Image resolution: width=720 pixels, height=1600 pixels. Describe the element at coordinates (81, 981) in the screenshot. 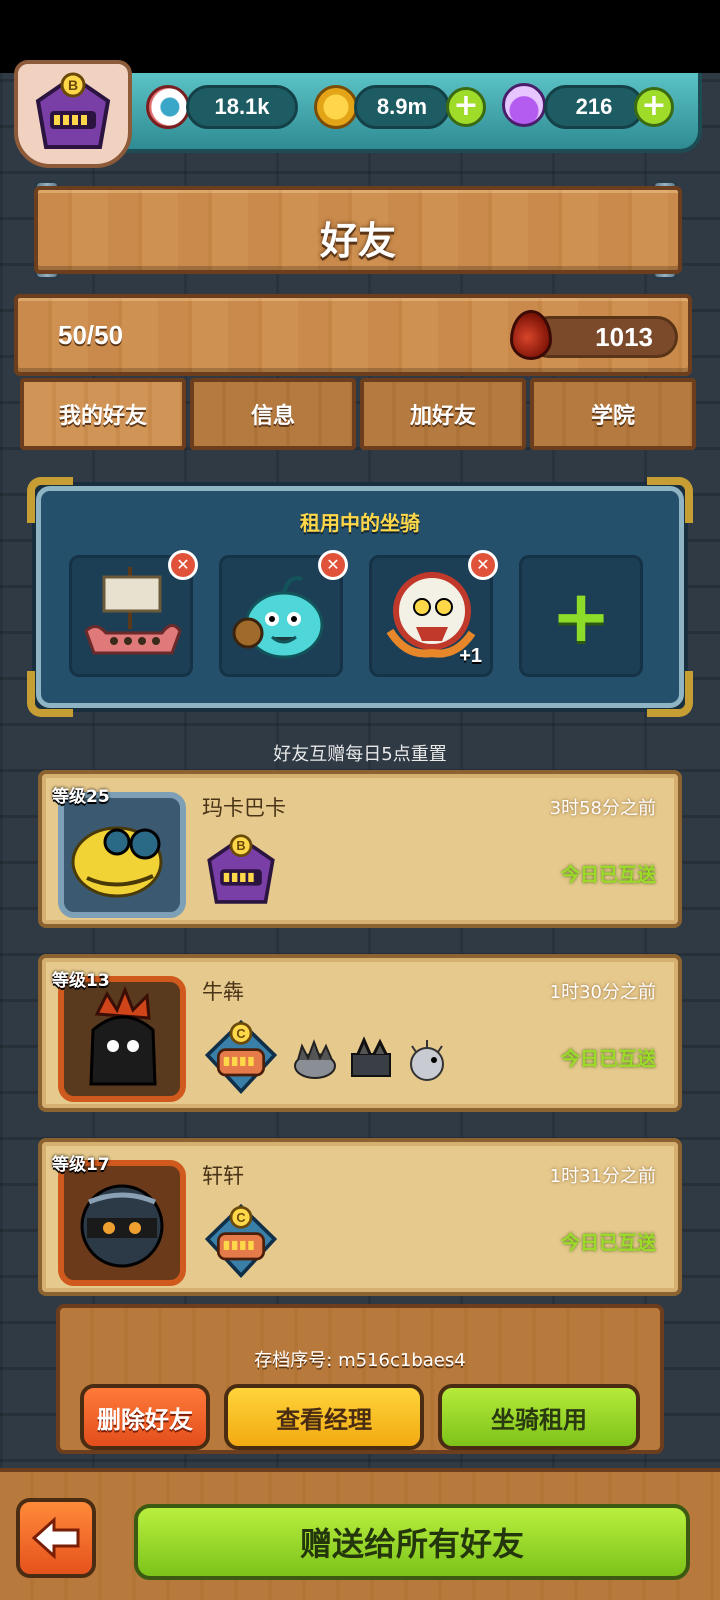

I see `friend-level: 等级13` at that location.